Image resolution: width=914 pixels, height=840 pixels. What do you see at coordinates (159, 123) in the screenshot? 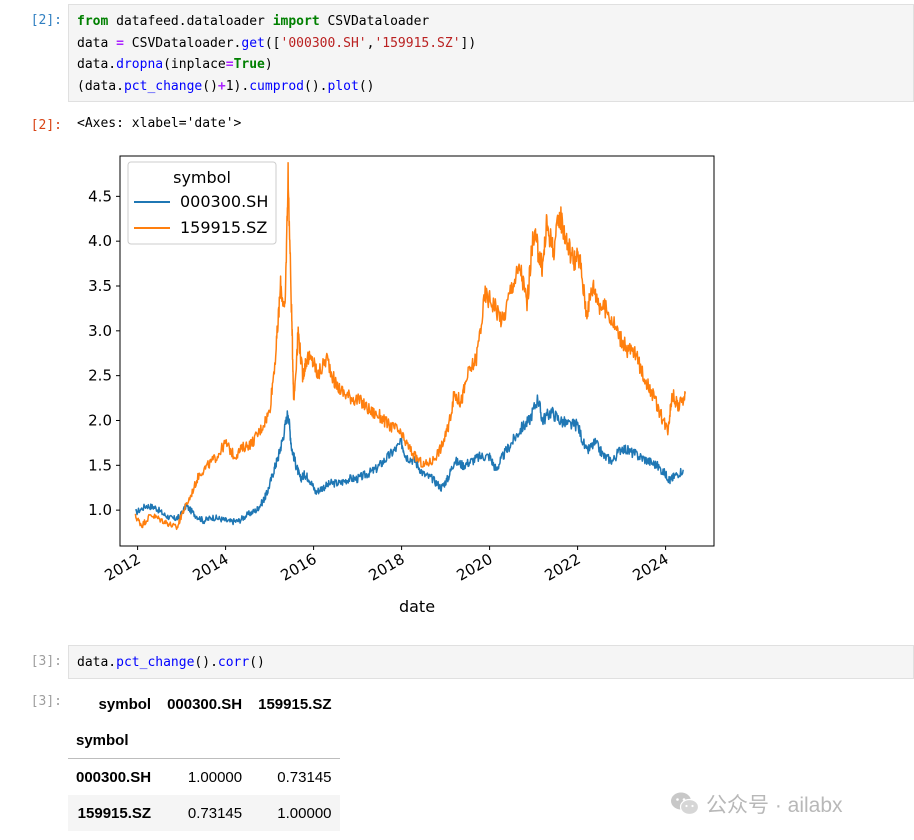
I see `axes-repr-output: <Axes: xlabel='date'>` at bounding box center [159, 123].